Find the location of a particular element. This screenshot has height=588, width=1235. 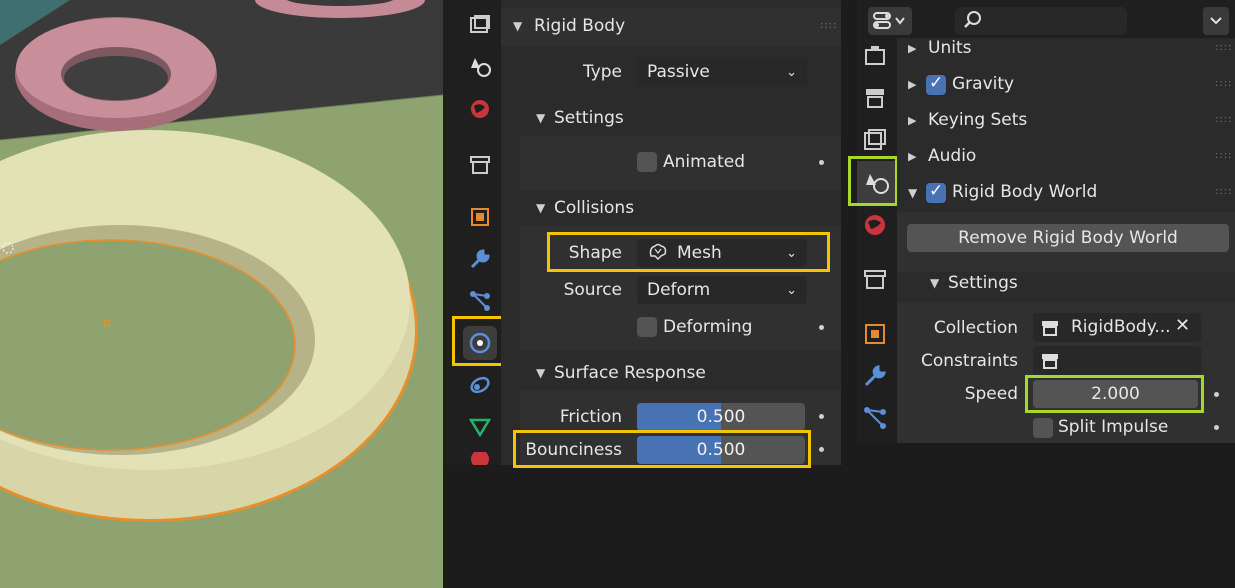

material-icon is located at coordinates (480, 458).